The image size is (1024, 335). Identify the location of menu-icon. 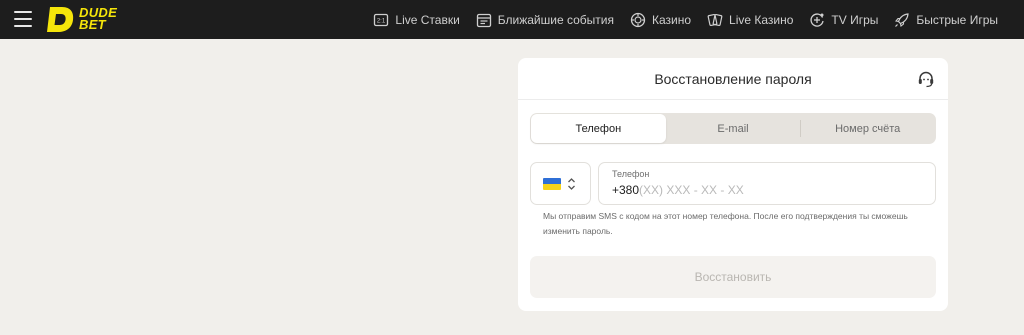
(23, 19).